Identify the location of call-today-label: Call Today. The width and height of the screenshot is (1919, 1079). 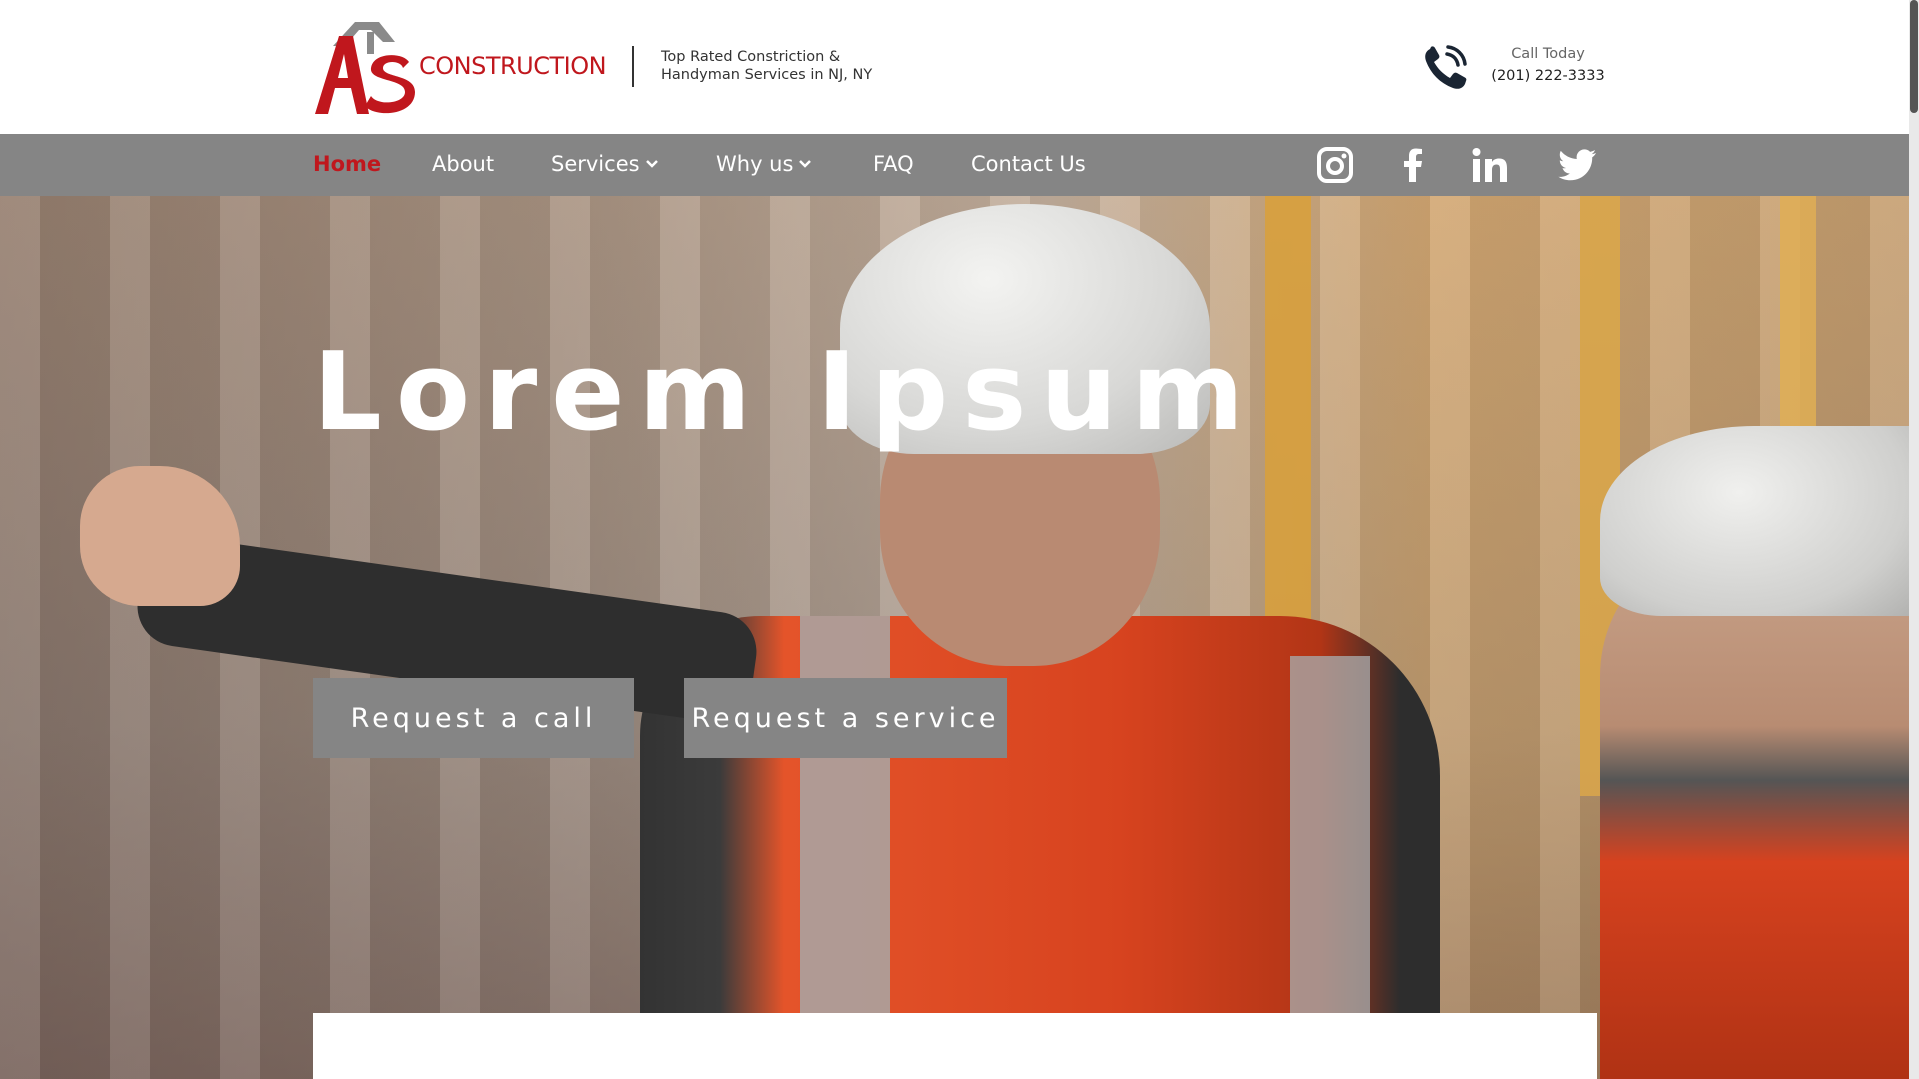
(1548, 54).